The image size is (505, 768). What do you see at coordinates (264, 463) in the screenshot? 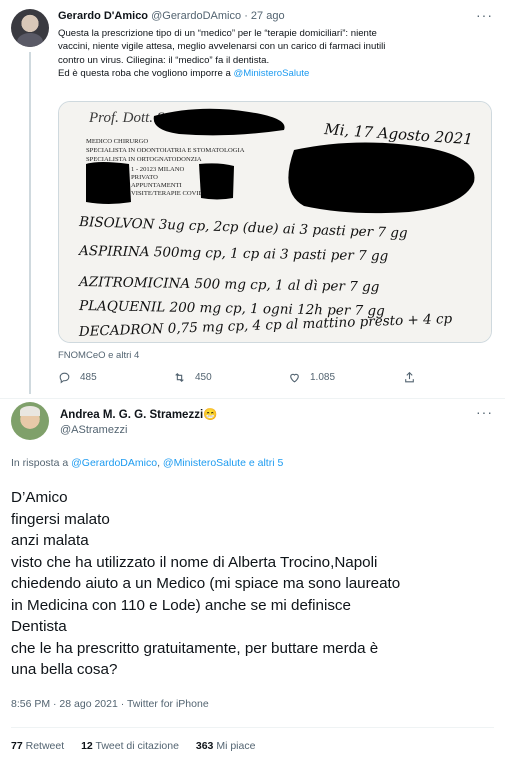
I see `others-link: e altri 5` at bounding box center [264, 463].